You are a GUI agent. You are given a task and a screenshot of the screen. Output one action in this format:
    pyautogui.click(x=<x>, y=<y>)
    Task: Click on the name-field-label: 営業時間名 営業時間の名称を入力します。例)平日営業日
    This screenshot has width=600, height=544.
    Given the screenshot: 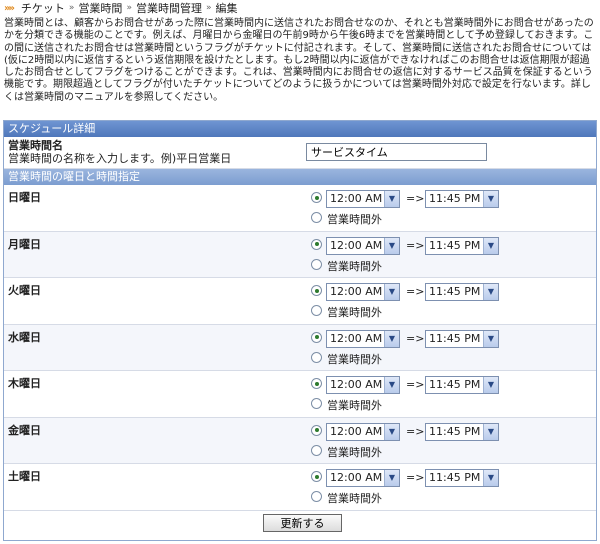 What is the action you would take?
    pyautogui.click(x=119, y=152)
    